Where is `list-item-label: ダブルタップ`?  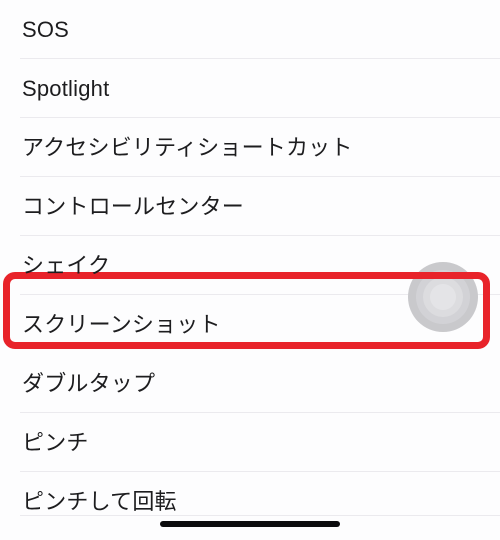
list-item-label: ダブルタップ is located at coordinates (89, 383).